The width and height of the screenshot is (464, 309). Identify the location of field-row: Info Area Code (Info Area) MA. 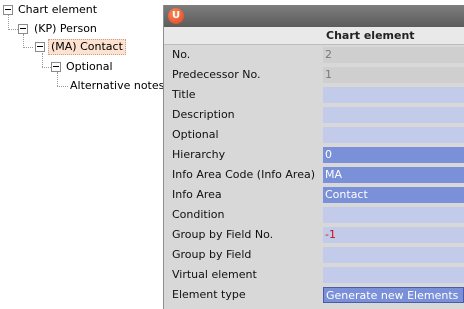
(314, 175).